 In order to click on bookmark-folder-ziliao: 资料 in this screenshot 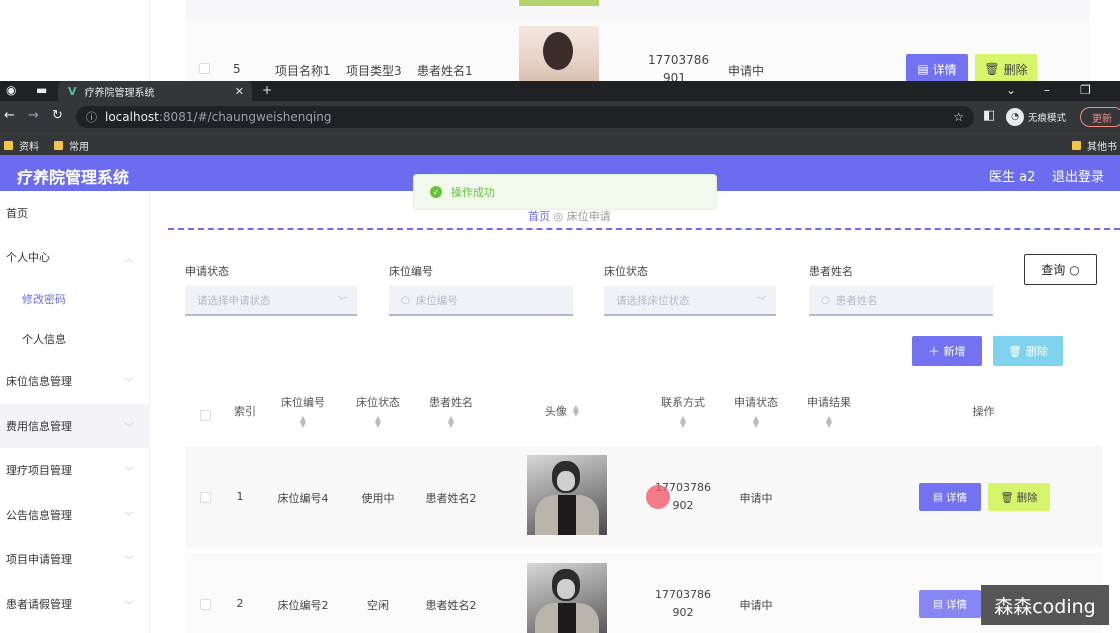, I will do `click(21, 145)`.